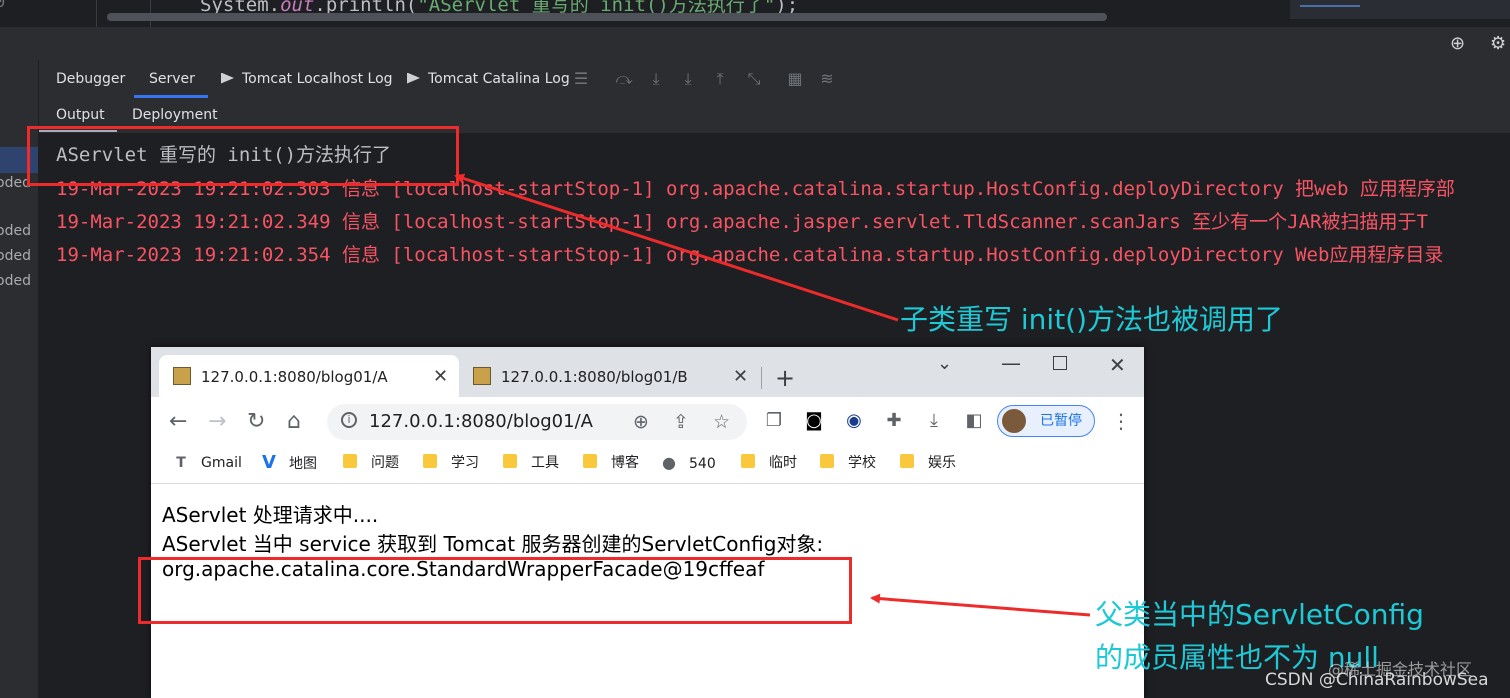 The height and width of the screenshot is (698, 1510). I want to click on menu-icon: ☰, so click(581, 79).